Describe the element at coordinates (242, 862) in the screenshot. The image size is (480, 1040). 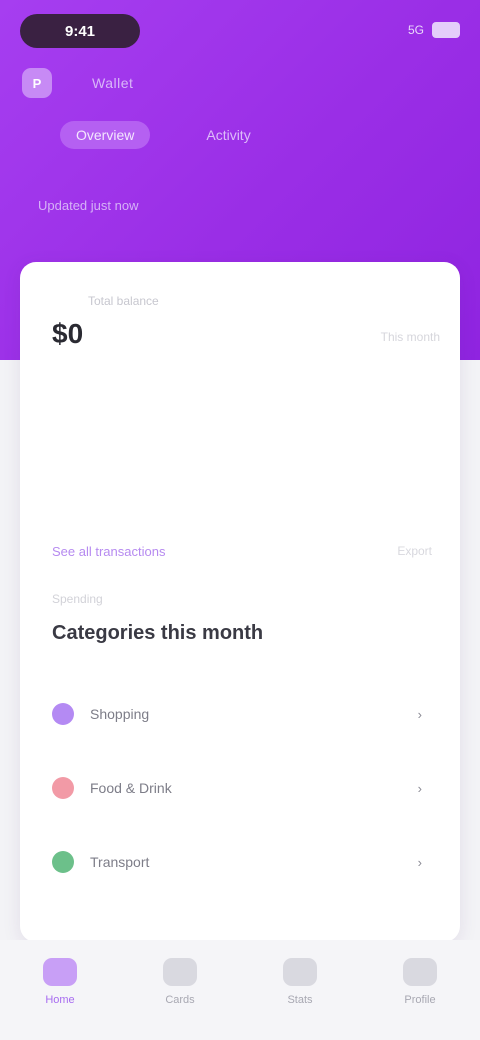
I see `list-item: Transport ›` at that location.